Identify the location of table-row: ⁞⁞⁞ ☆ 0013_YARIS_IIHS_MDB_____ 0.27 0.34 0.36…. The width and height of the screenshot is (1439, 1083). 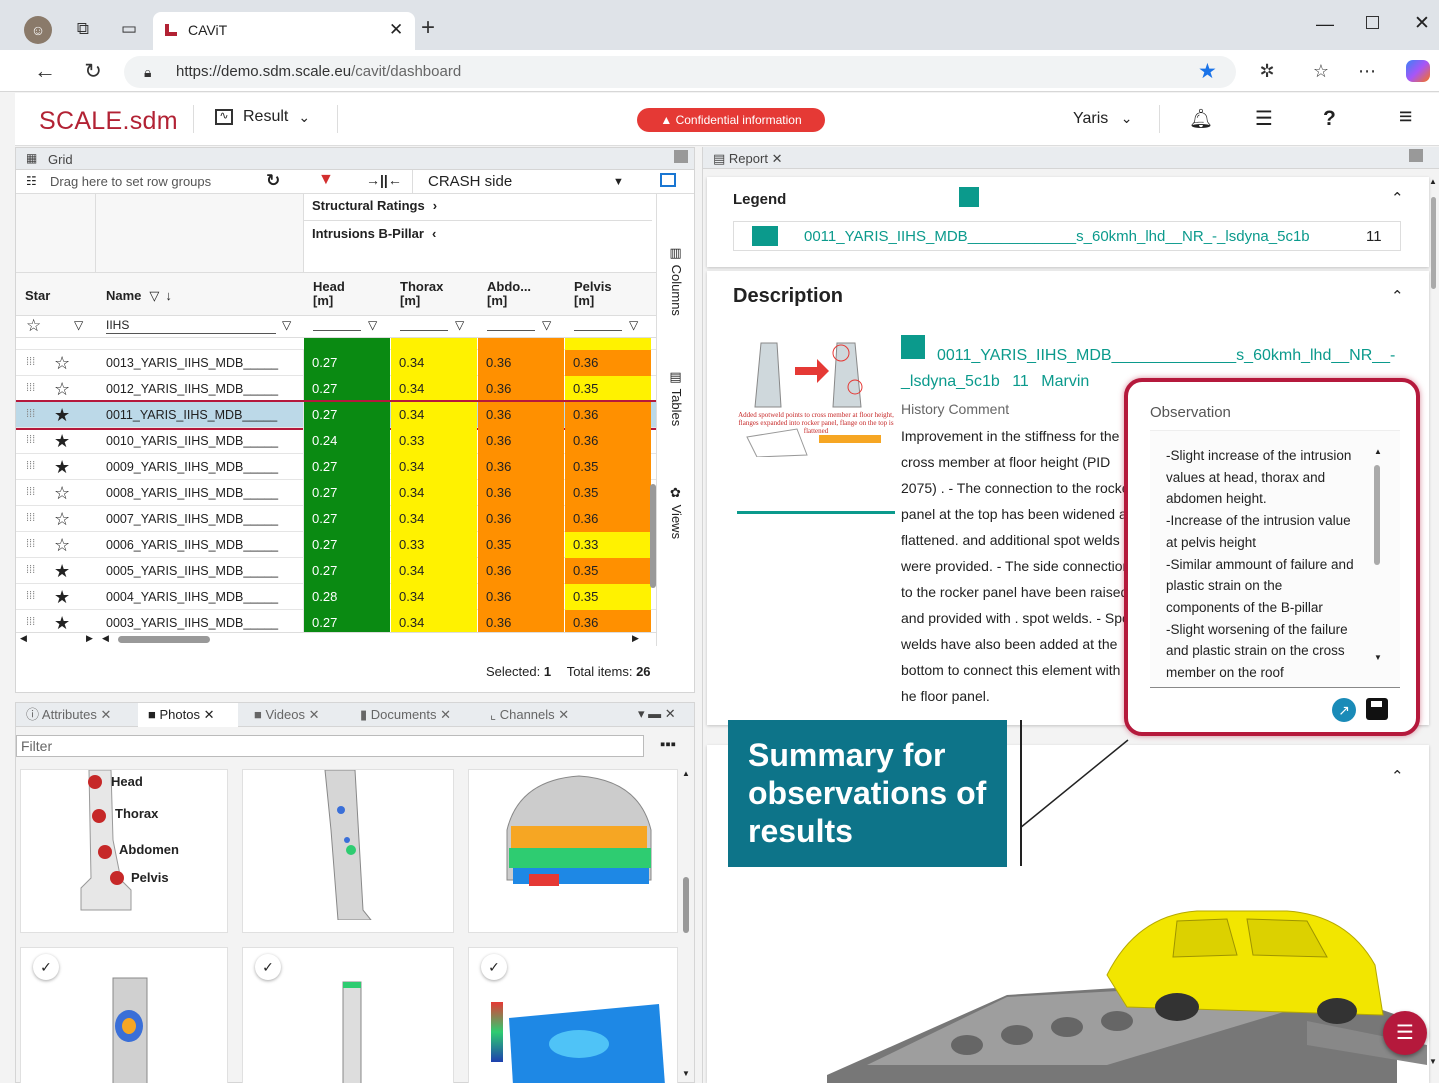
(336, 363).